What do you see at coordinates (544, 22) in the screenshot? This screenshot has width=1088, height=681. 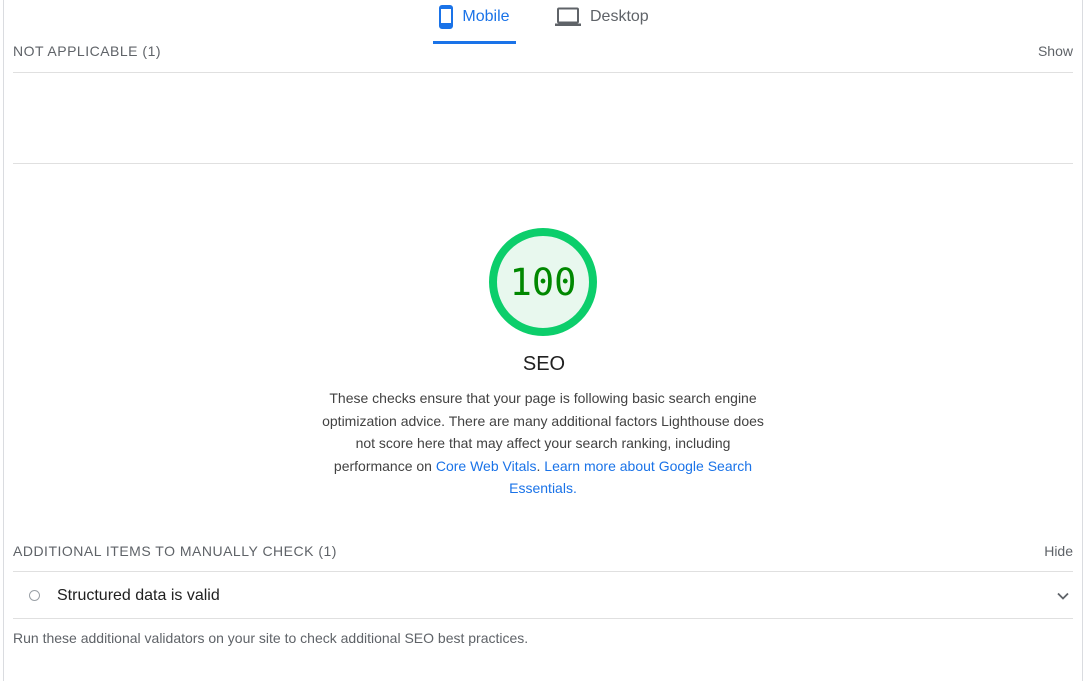 I see `device-tabs: Mobile Desktop` at bounding box center [544, 22].